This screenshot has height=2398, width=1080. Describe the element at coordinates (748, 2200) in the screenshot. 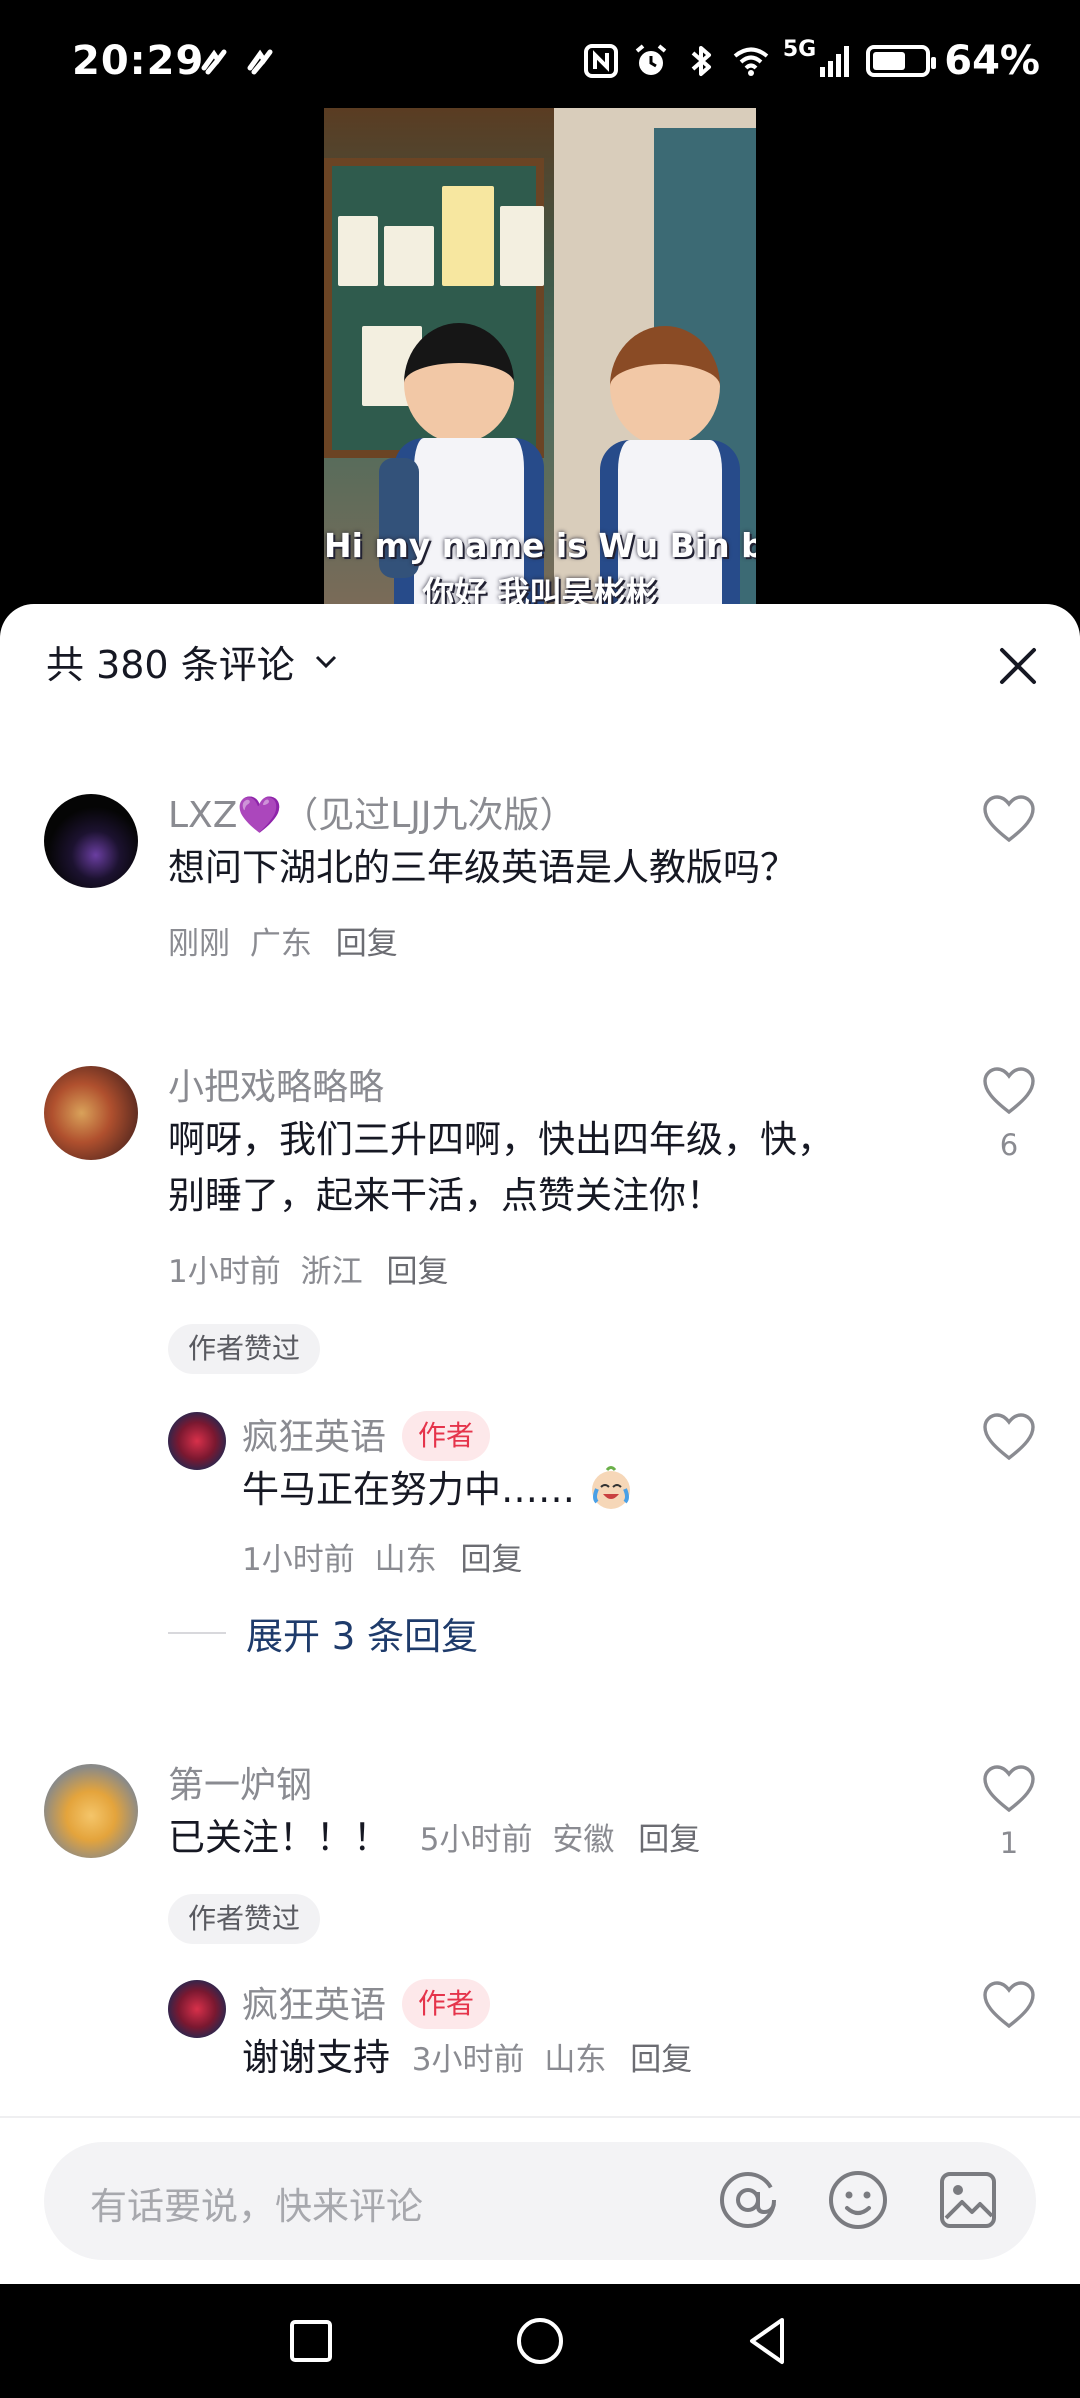

I see `at-mention-icon` at that location.